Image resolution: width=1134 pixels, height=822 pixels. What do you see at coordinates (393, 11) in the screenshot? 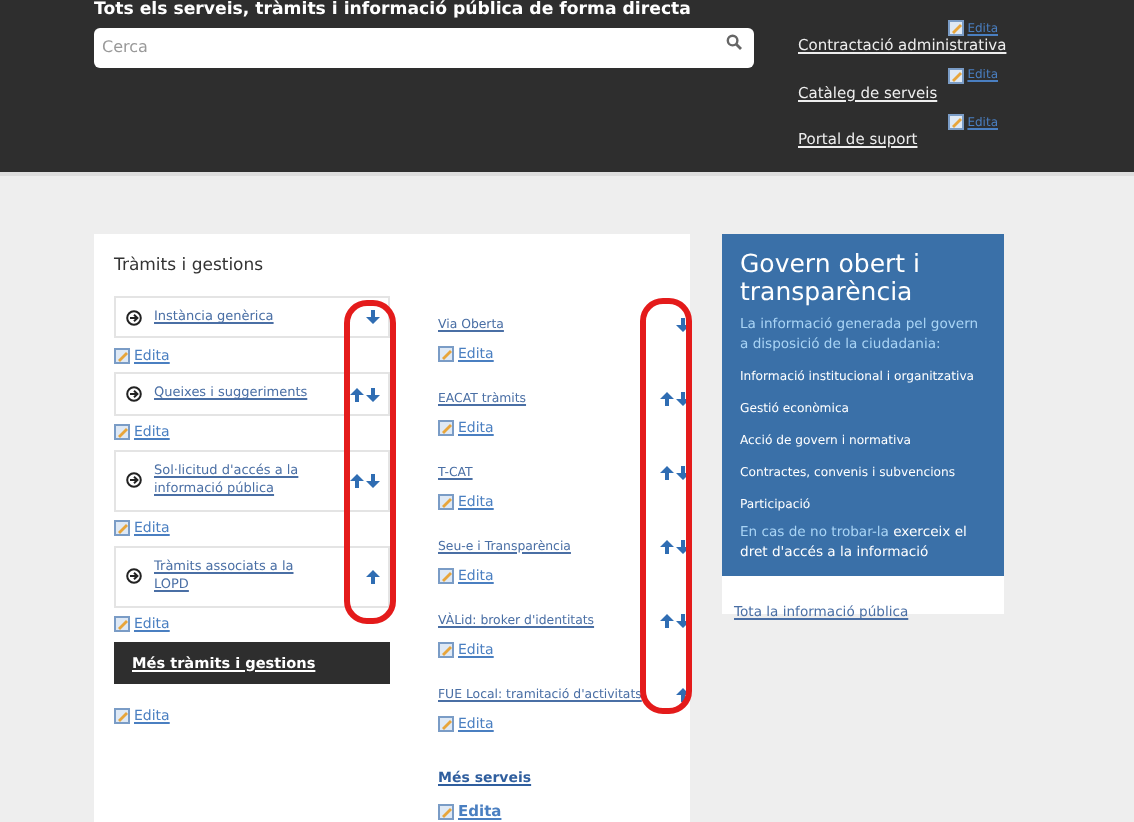
I see `header-title: Tots els serveis, tràmits i informació pública de forma directa` at bounding box center [393, 11].